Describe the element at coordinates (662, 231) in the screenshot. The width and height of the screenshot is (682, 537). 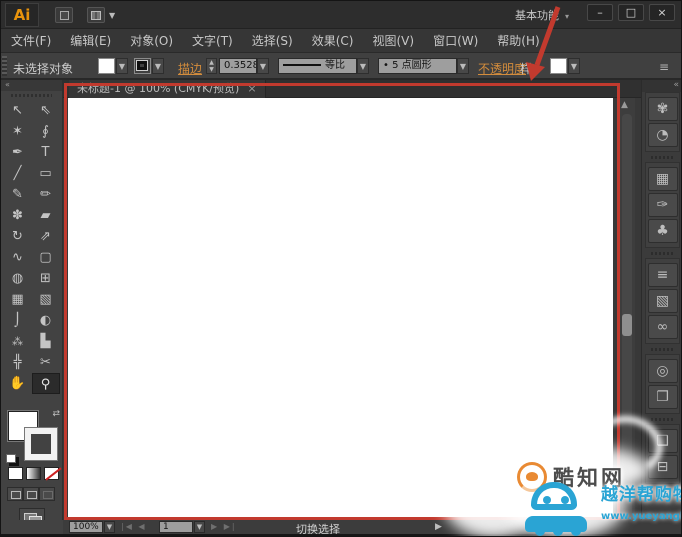
I see `panel-symbols-icon: ♣` at that location.